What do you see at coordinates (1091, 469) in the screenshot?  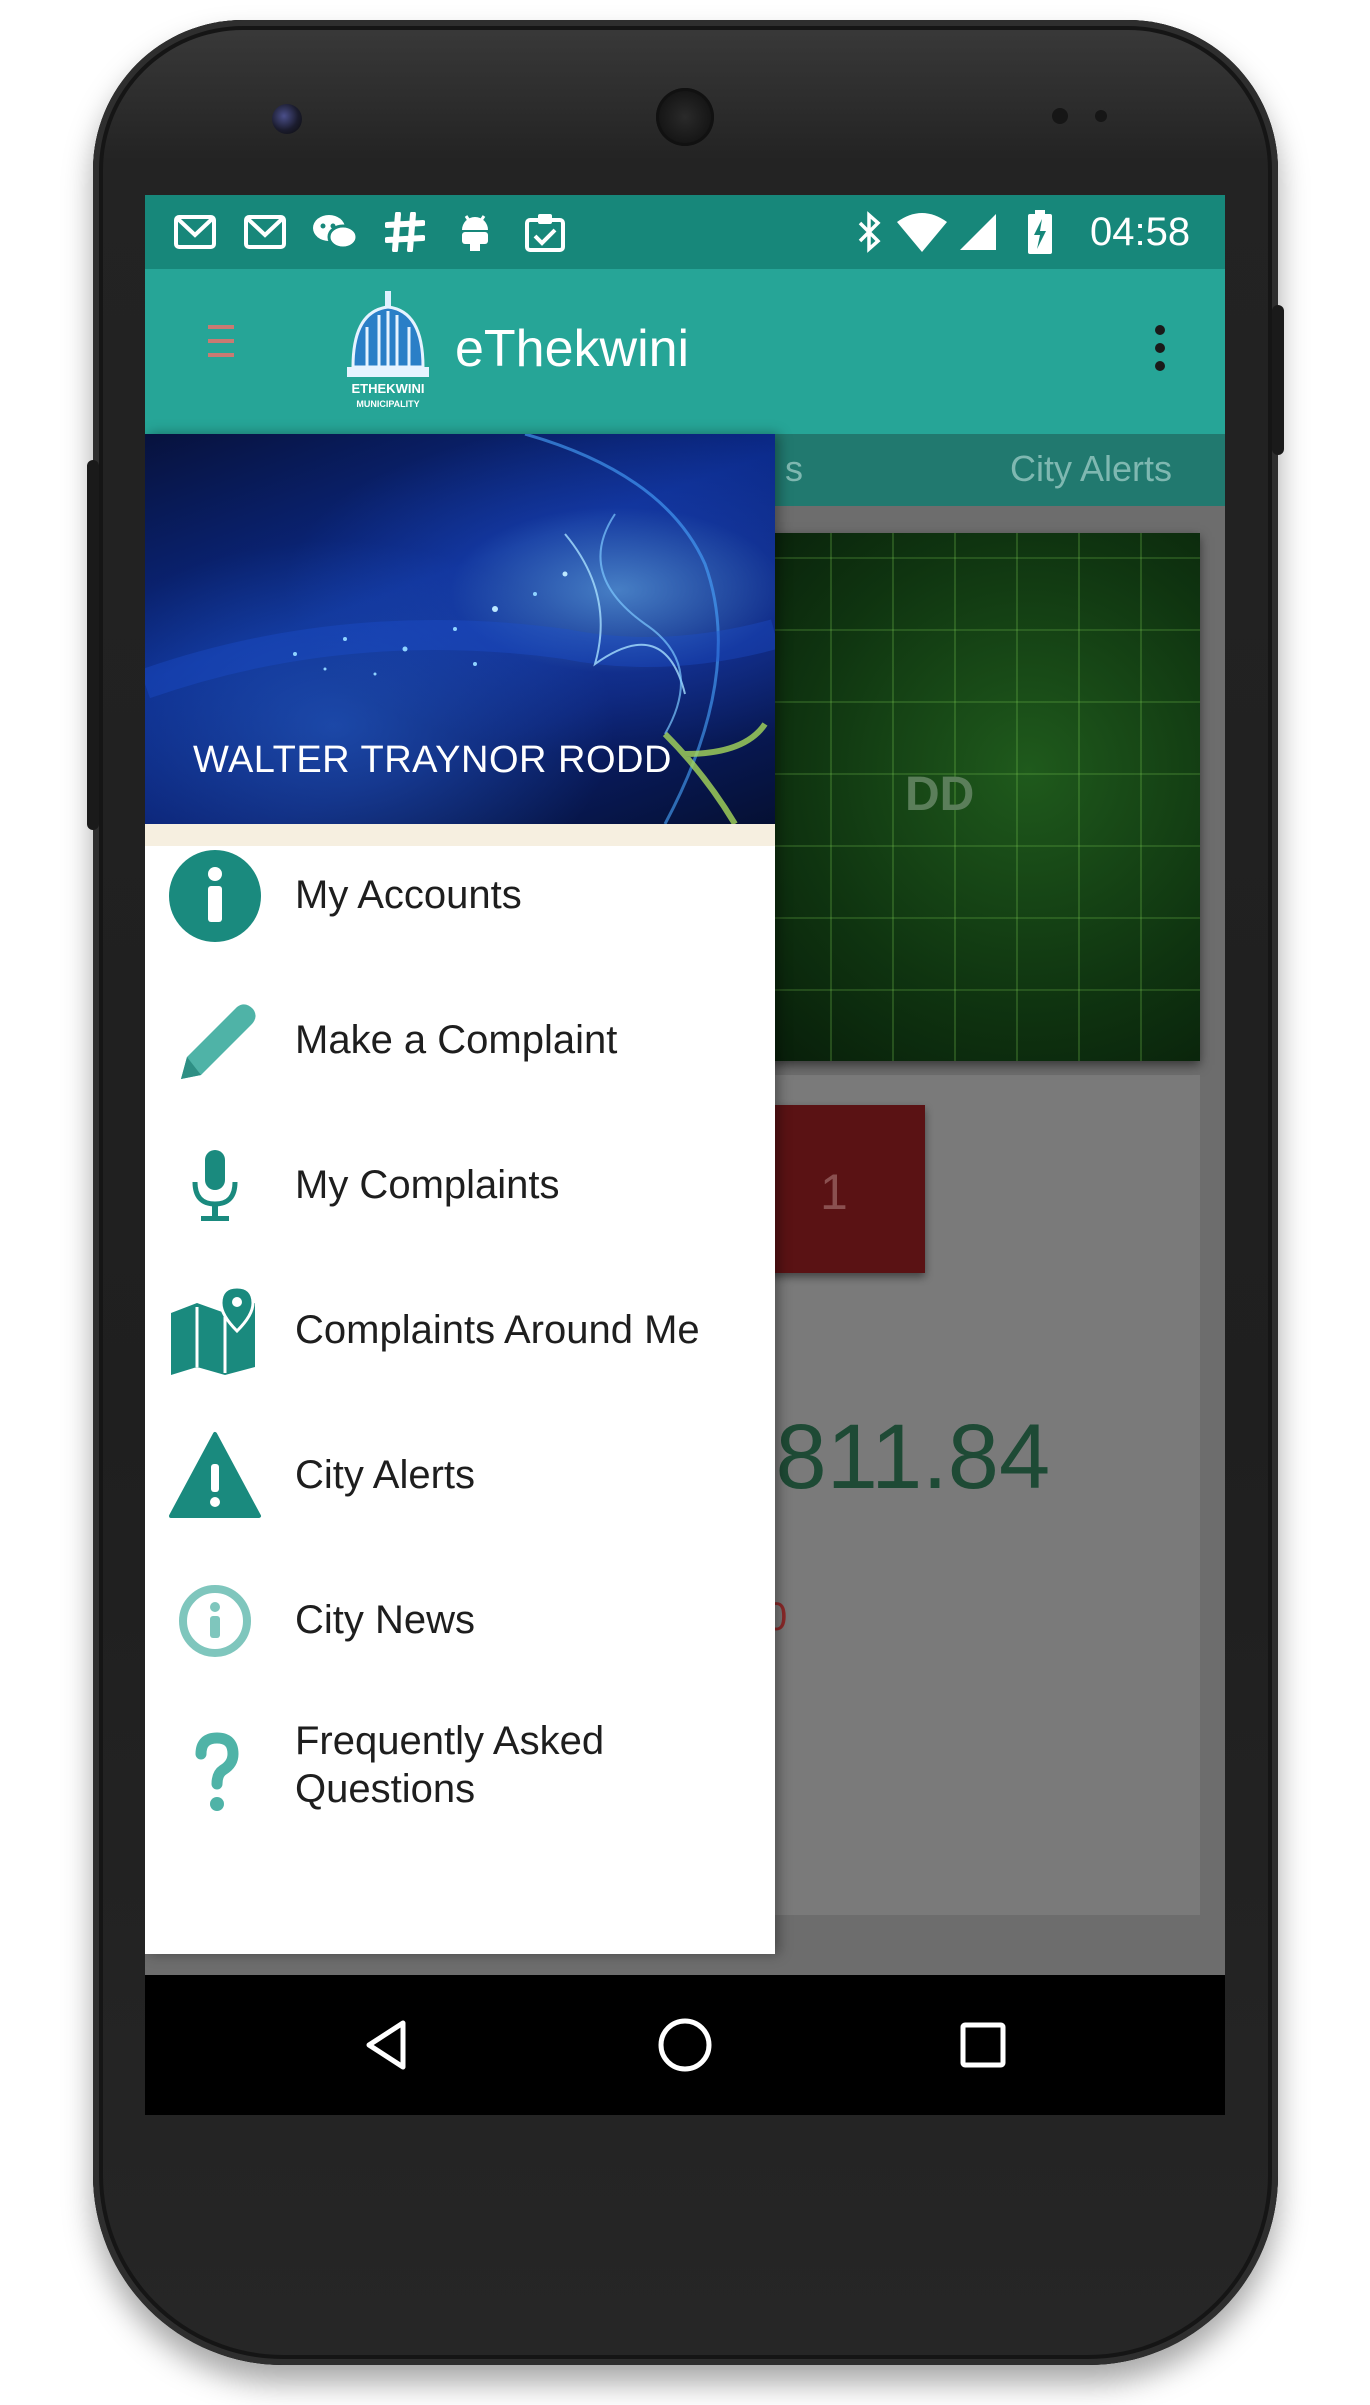 I see `tab-city-alerts: City Alerts` at bounding box center [1091, 469].